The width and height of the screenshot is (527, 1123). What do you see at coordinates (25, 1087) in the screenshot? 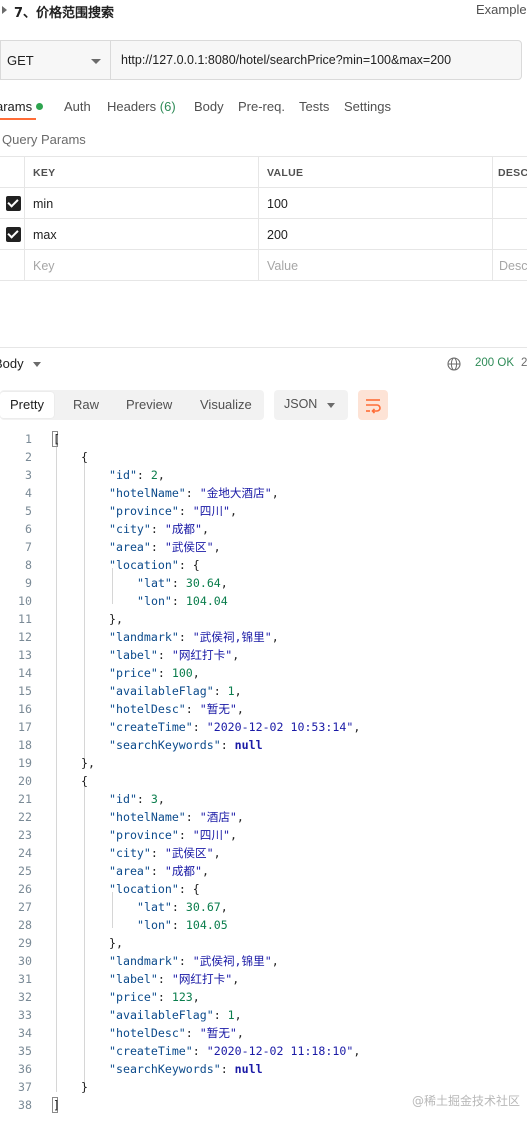
I see `line-number: 37` at bounding box center [25, 1087].